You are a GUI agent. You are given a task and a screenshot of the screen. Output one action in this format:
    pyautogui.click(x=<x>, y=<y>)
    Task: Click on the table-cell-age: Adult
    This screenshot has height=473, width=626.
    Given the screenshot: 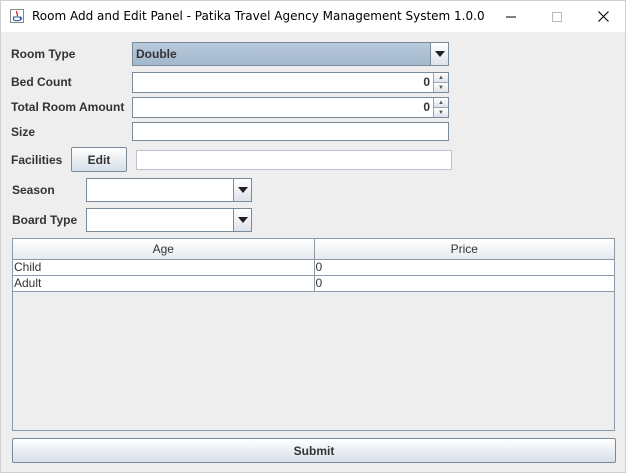 What is the action you would take?
    pyautogui.click(x=164, y=283)
    